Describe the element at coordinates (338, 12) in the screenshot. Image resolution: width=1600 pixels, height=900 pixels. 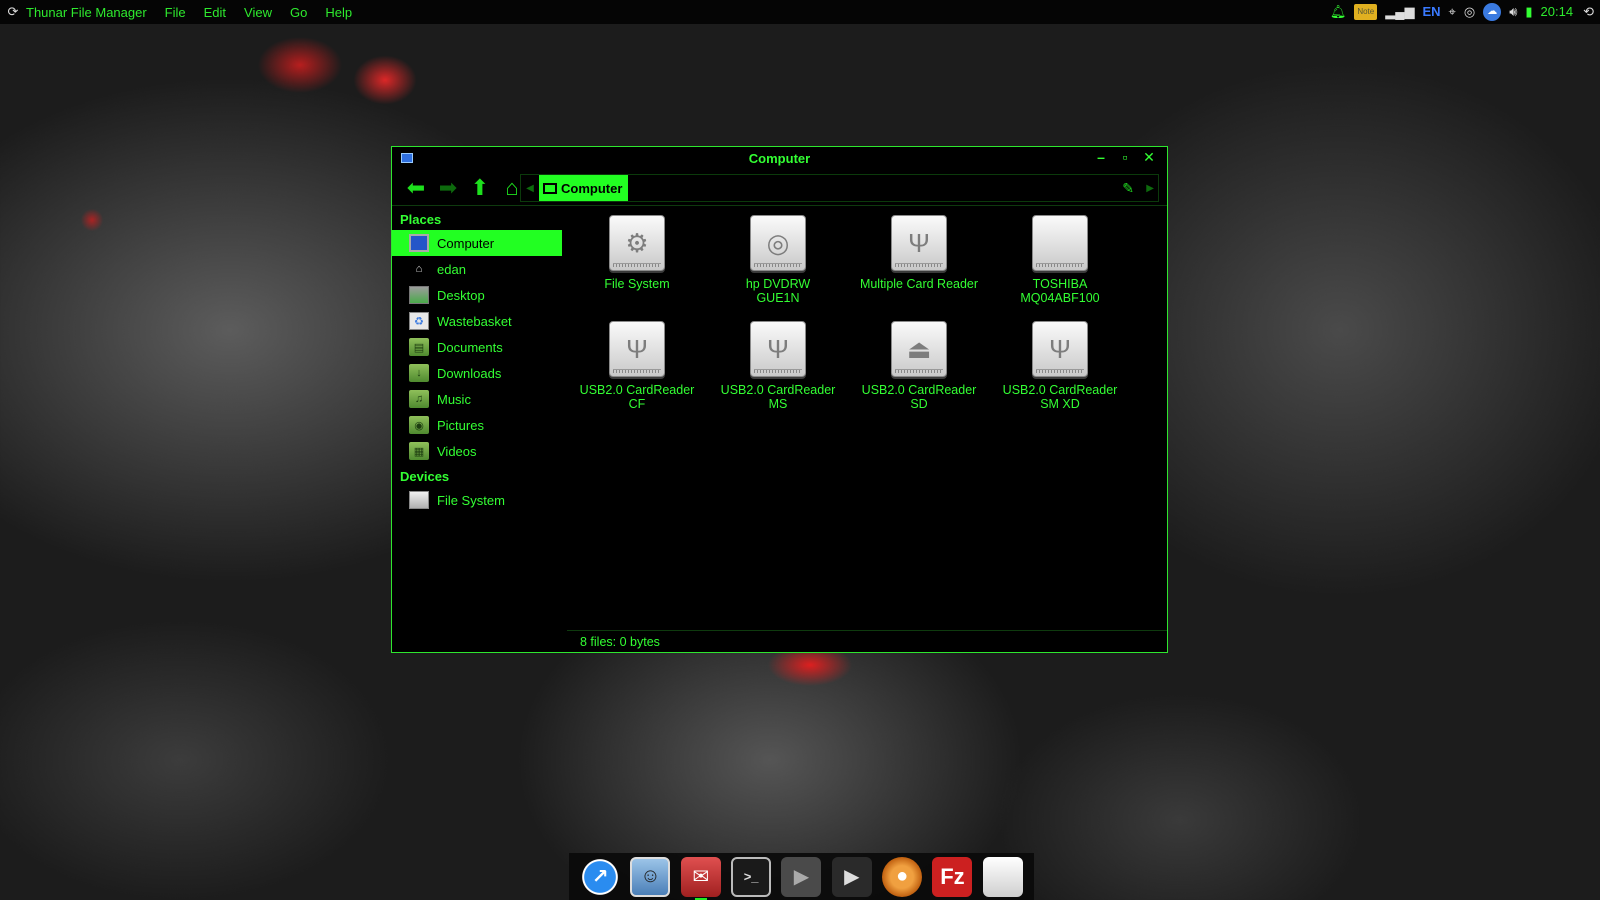
I see `menu-help: Help` at that location.